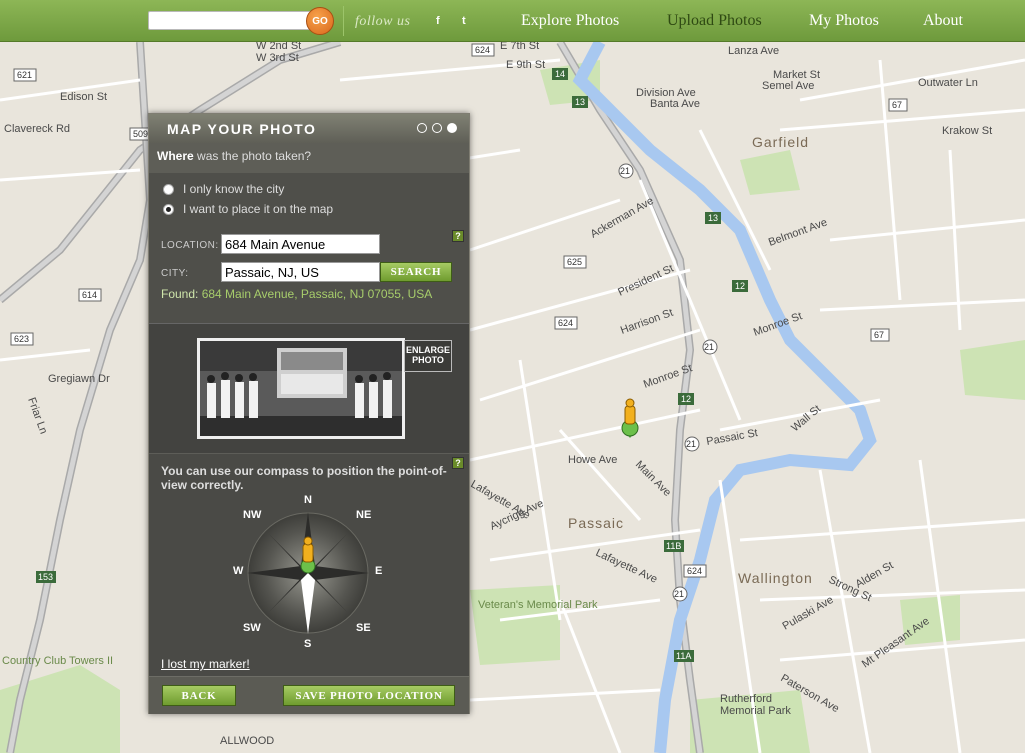 The width and height of the screenshot is (1025, 753). Describe the element at coordinates (79, 379) in the screenshot. I see `svg-text: Gregiawn Dr` at that location.